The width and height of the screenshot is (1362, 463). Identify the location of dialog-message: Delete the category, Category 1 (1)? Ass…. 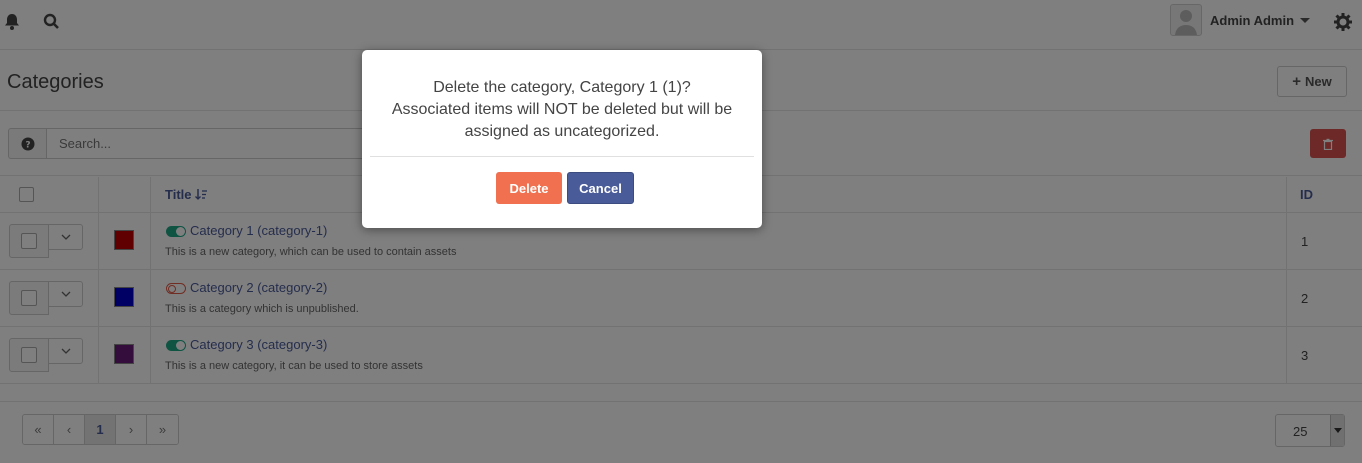
(562, 110).